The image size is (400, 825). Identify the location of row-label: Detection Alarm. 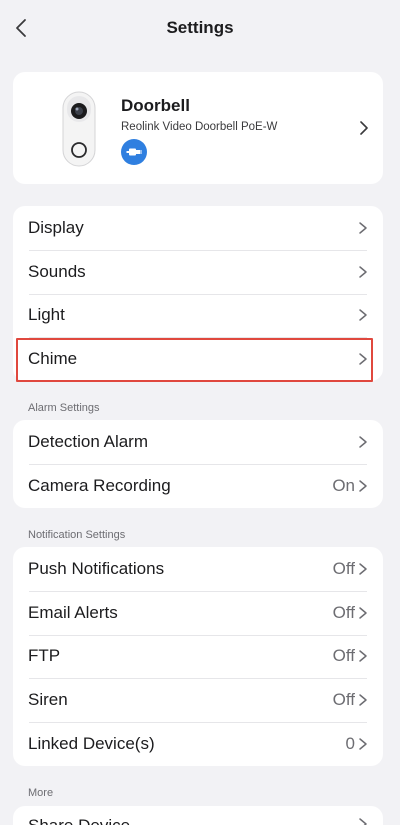
(88, 441).